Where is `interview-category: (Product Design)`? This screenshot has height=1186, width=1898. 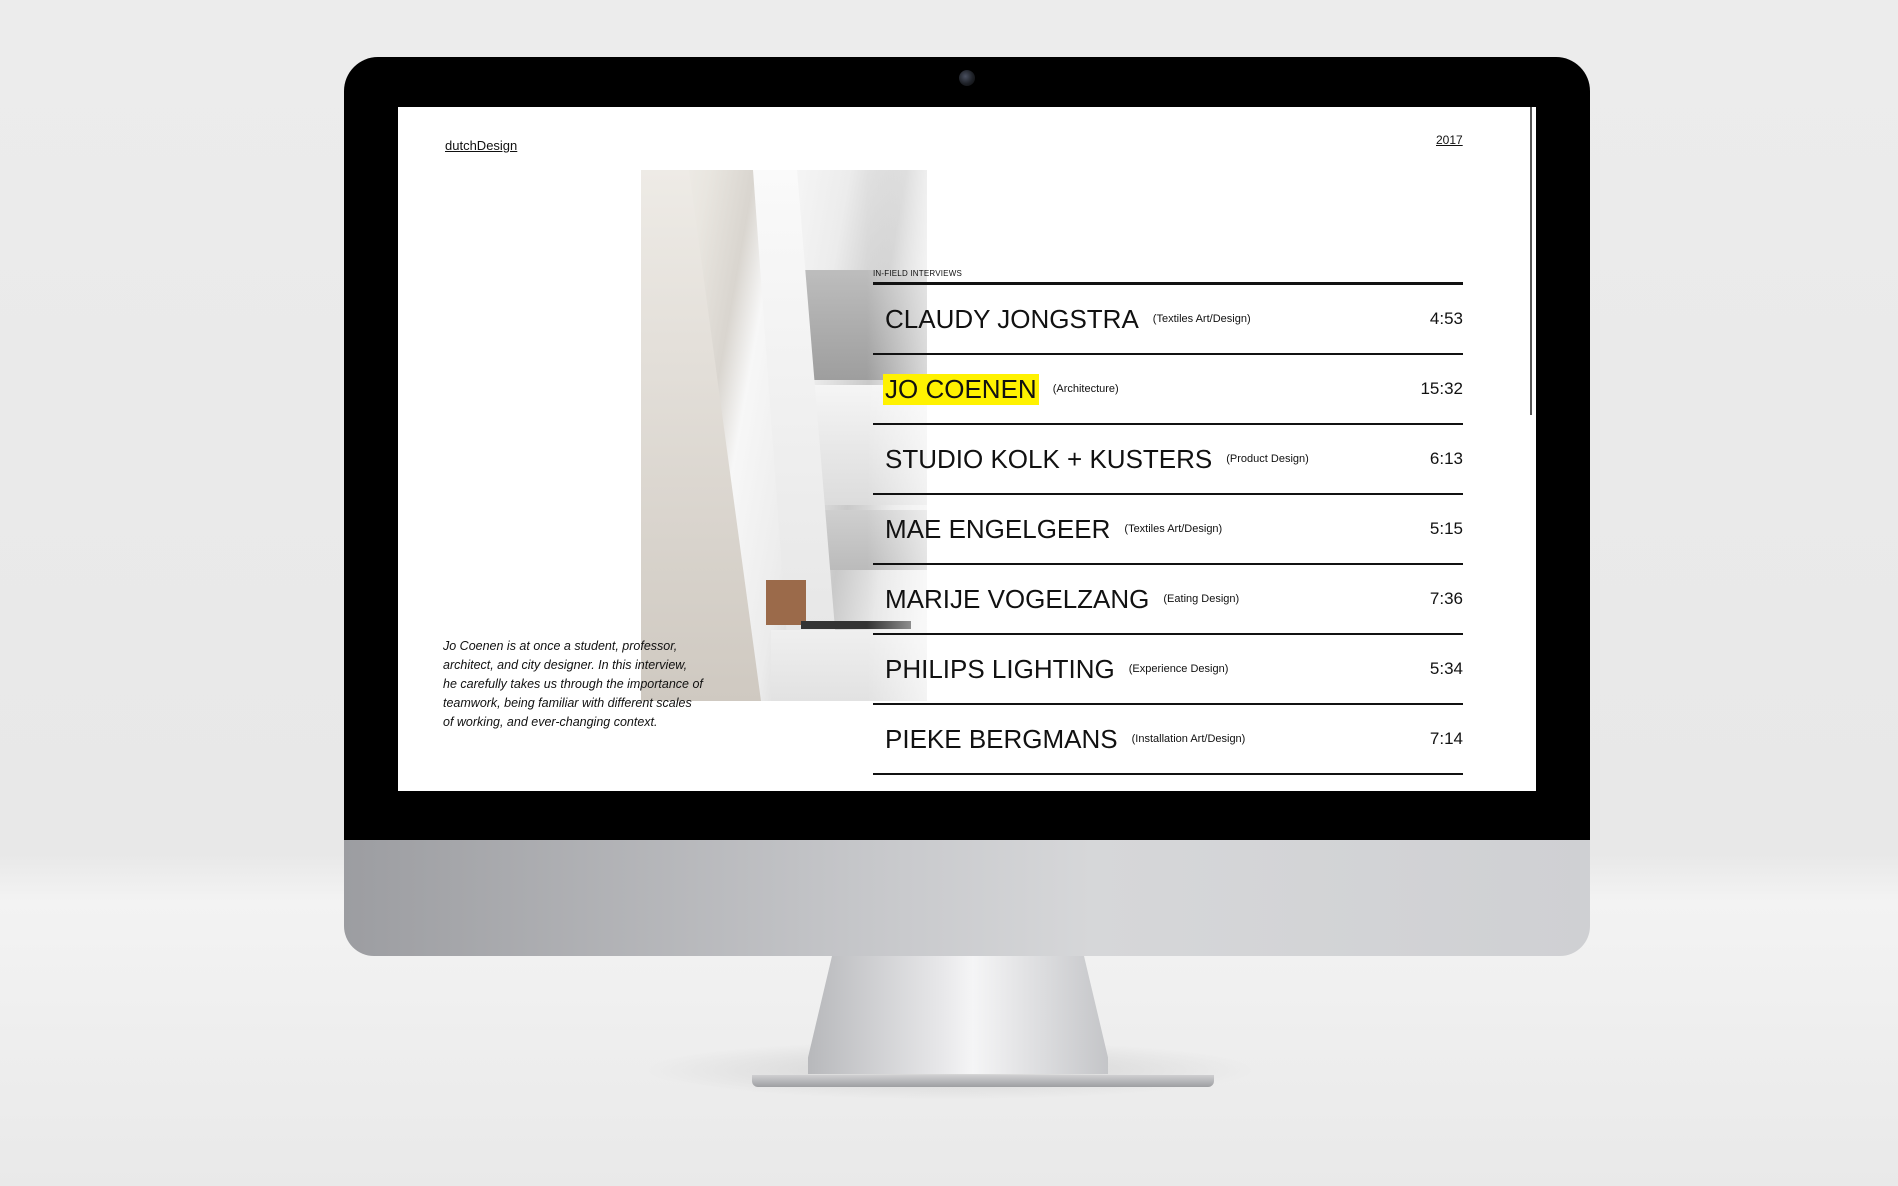
interview-category: (Product Design) is located at coordinates (1267, 459).